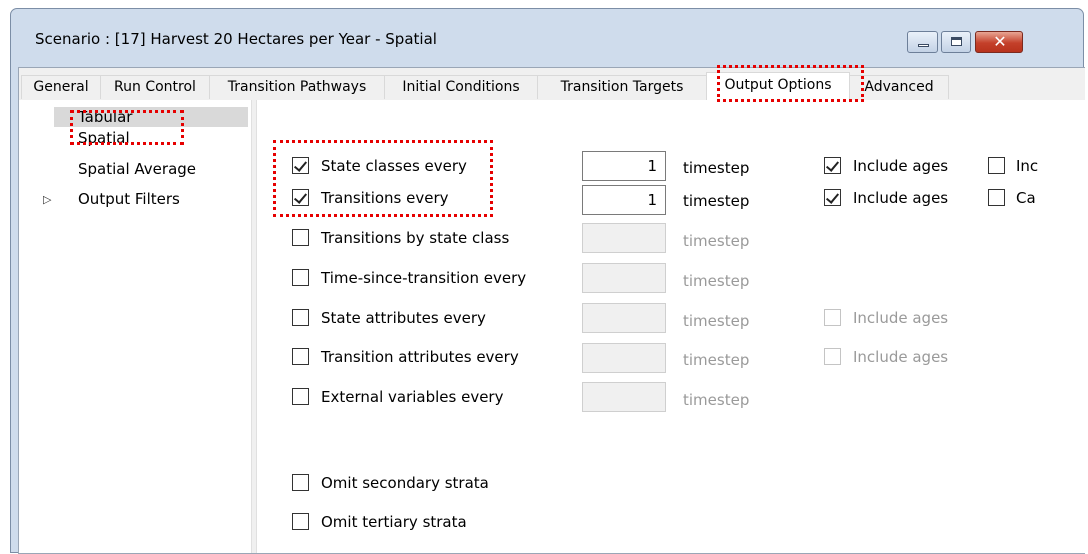  What do you see at coordinates (300, 396) in the screenshot?
I see `external-variables-checkbox` at bounding box center [300, 396].